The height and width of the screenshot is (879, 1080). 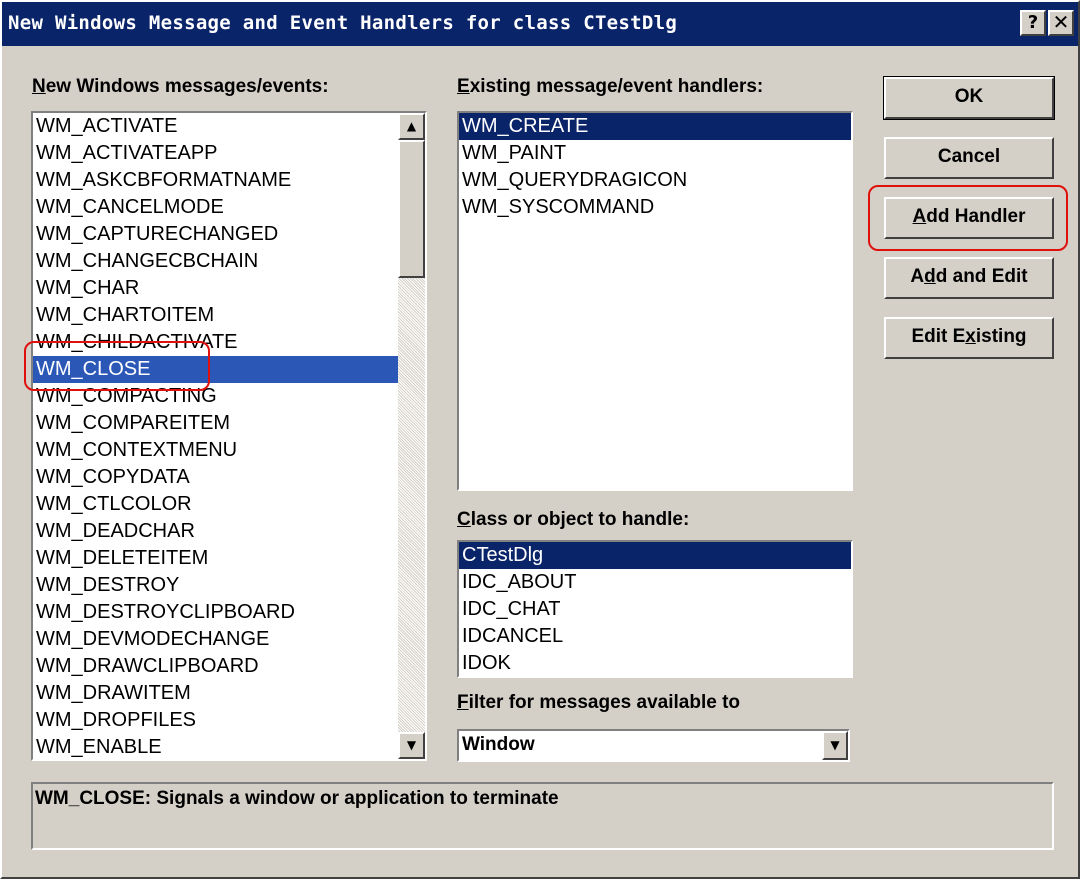 I want to click on scroll-down-icon: ▼, so click(x=411, y=745).